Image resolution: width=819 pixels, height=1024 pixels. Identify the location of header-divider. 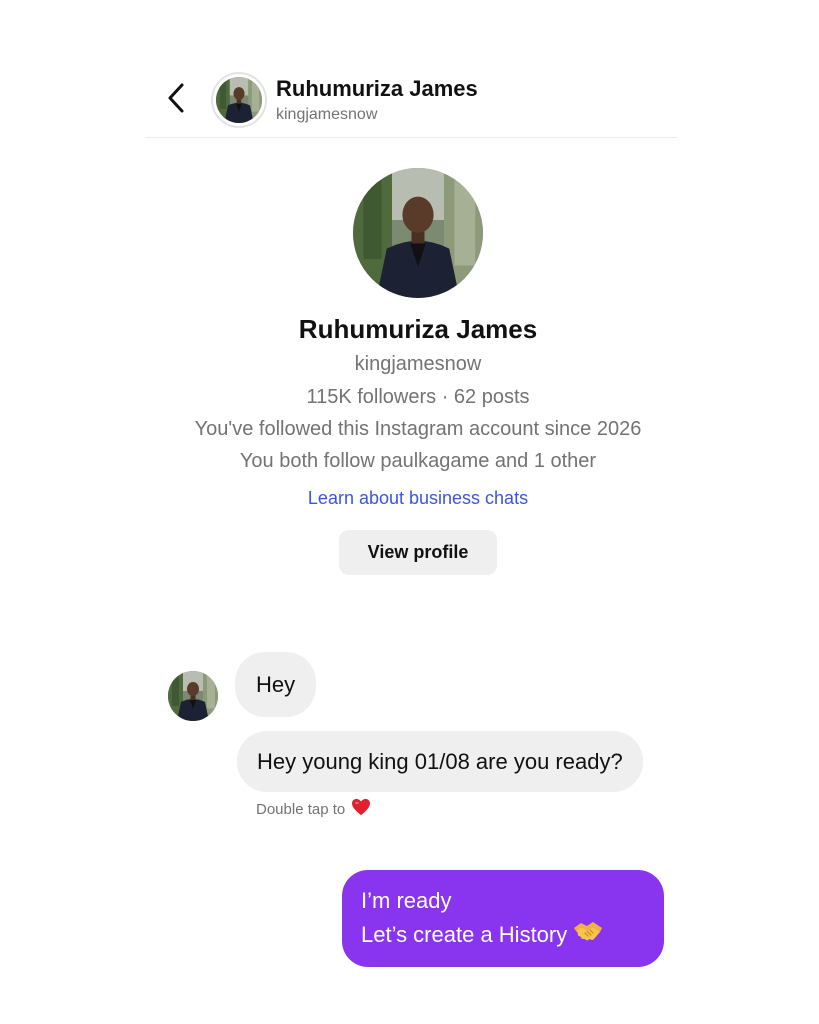
(411, 137).